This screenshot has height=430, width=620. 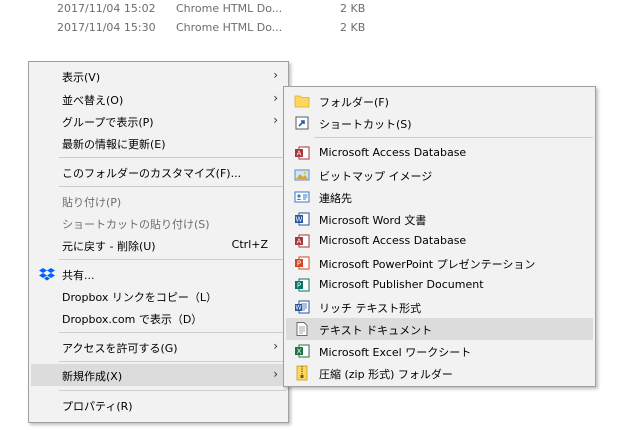 I want to click on submenu-item-label: Microsoft PowerPoint プレゼンテーション, so click(x=427, y=264).